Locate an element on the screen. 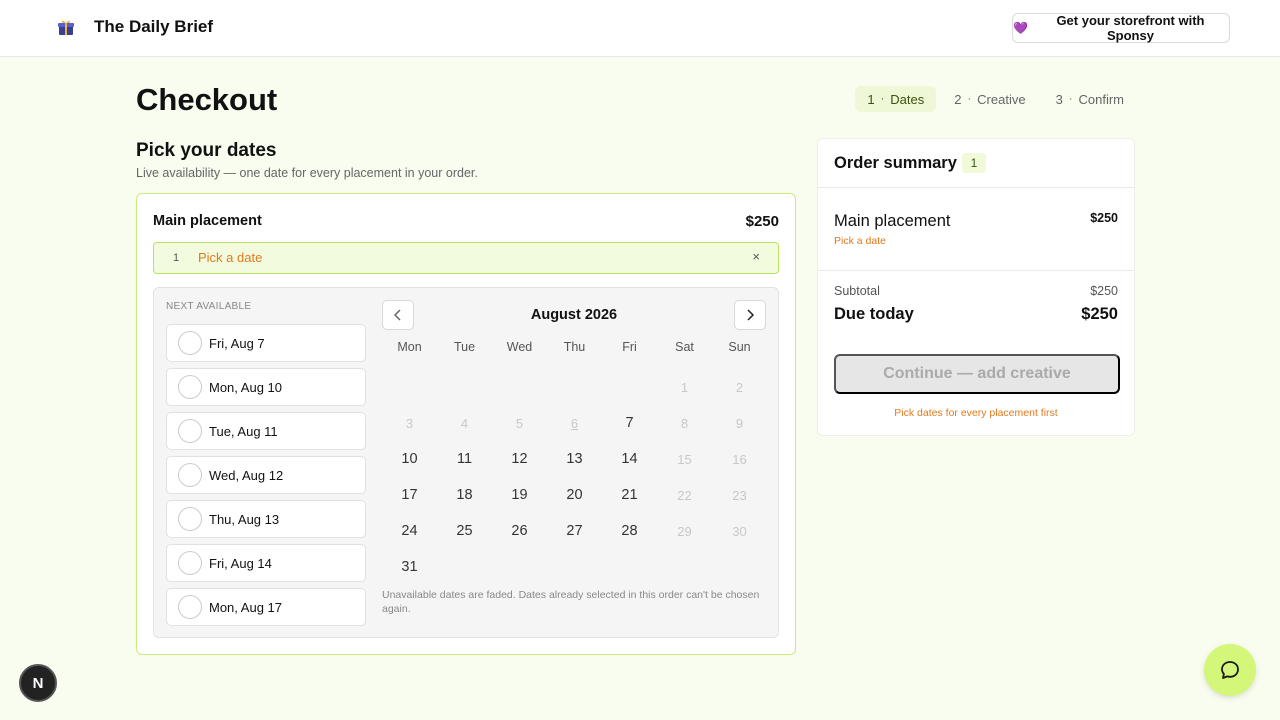  calendar-day: 23 is located at coordinates (739, 495).